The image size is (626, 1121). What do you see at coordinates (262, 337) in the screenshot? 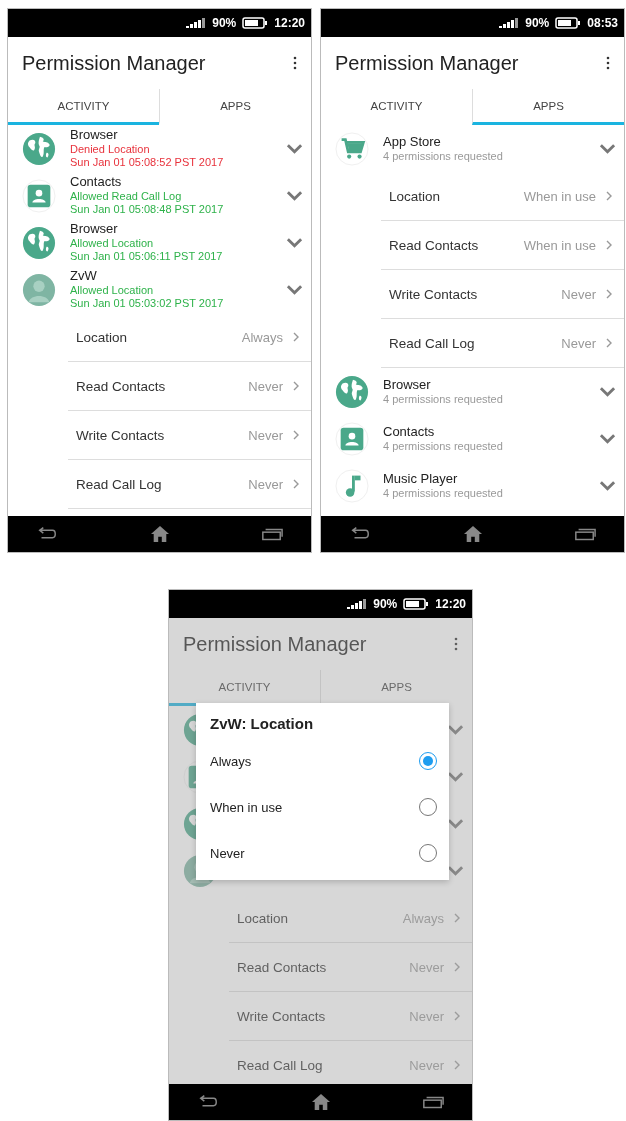
I see `permission-value: Always` at bounding box center [262, 337].